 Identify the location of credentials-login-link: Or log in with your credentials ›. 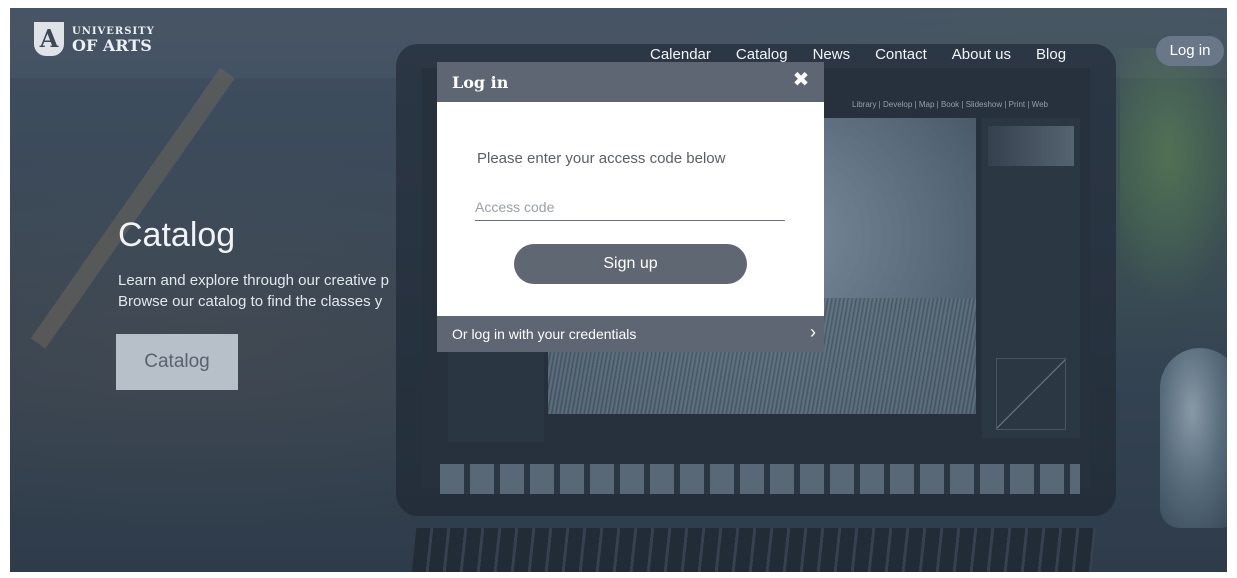
(630, 334).